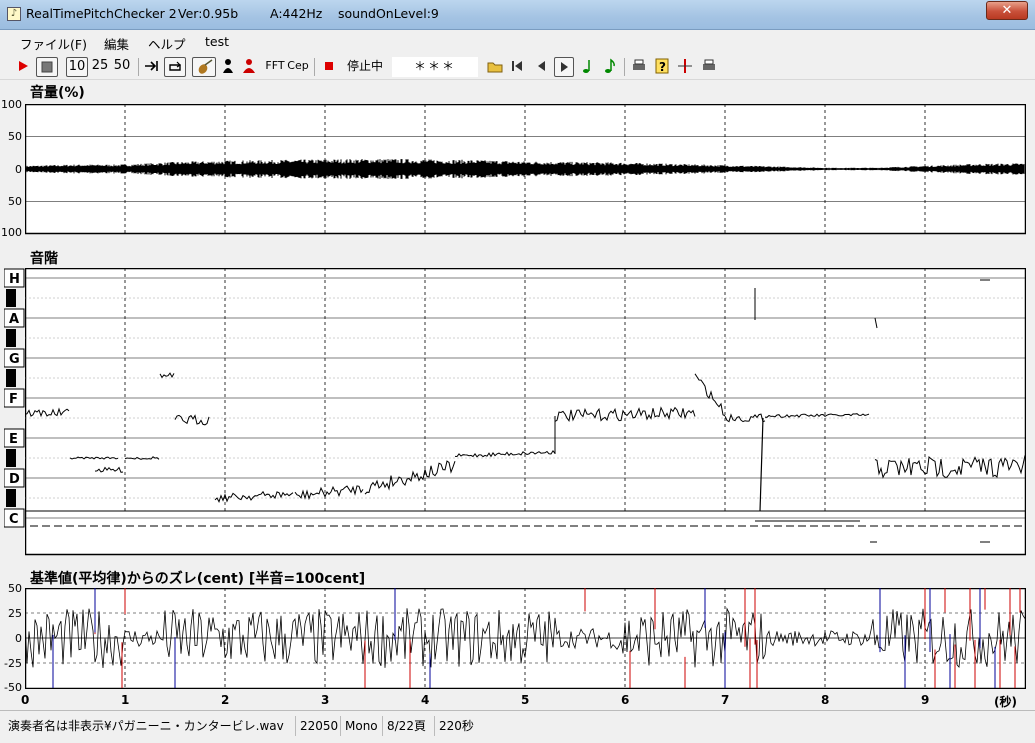 This screenshot has width=1035, height=743. I want to click on loop-button, so click(175, 67).